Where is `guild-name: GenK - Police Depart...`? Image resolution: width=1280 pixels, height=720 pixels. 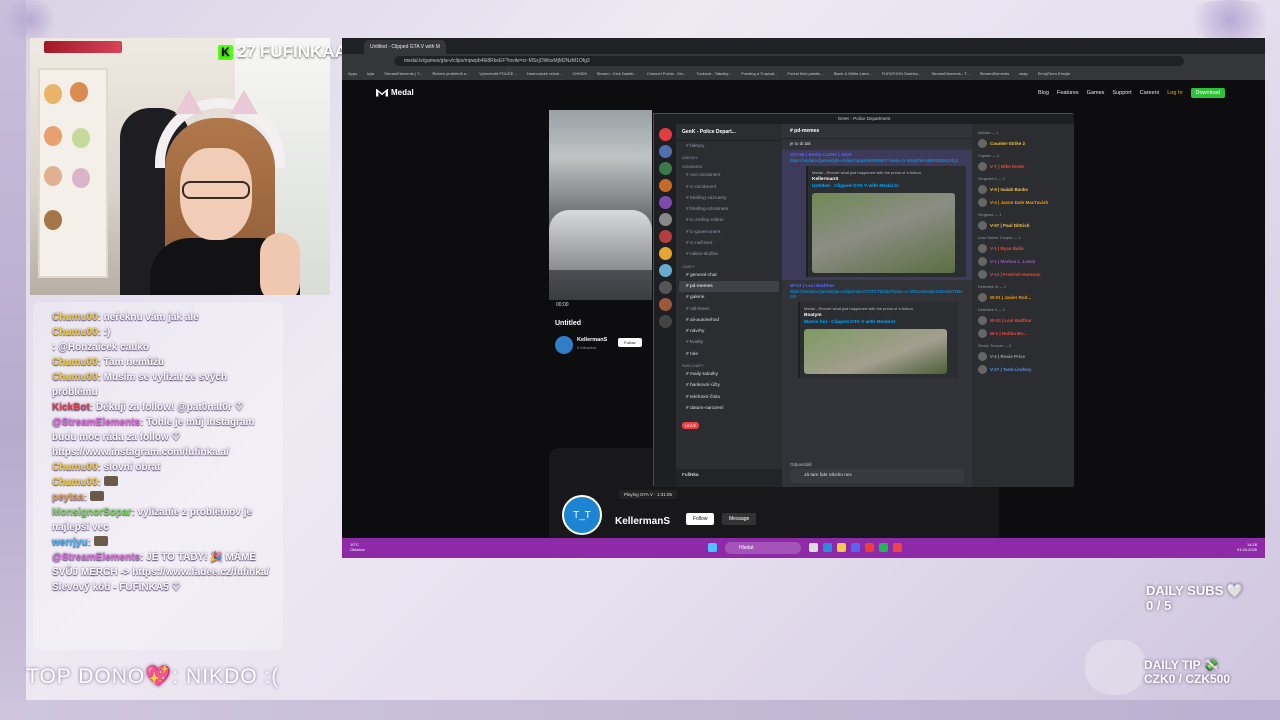 guild-name: GenK - Police Depart... is located at coordinates (729, 132).